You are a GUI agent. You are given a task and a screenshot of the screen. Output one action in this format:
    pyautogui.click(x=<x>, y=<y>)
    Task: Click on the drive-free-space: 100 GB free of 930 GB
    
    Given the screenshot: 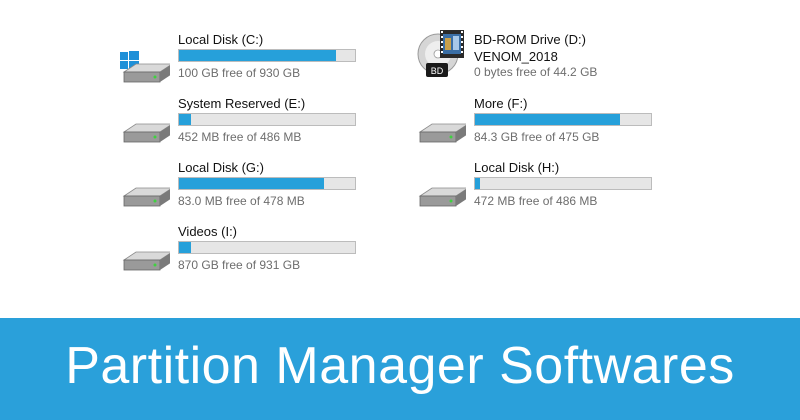 What is the action you would take?
    pyautogui.click(x=239, y=73)
    